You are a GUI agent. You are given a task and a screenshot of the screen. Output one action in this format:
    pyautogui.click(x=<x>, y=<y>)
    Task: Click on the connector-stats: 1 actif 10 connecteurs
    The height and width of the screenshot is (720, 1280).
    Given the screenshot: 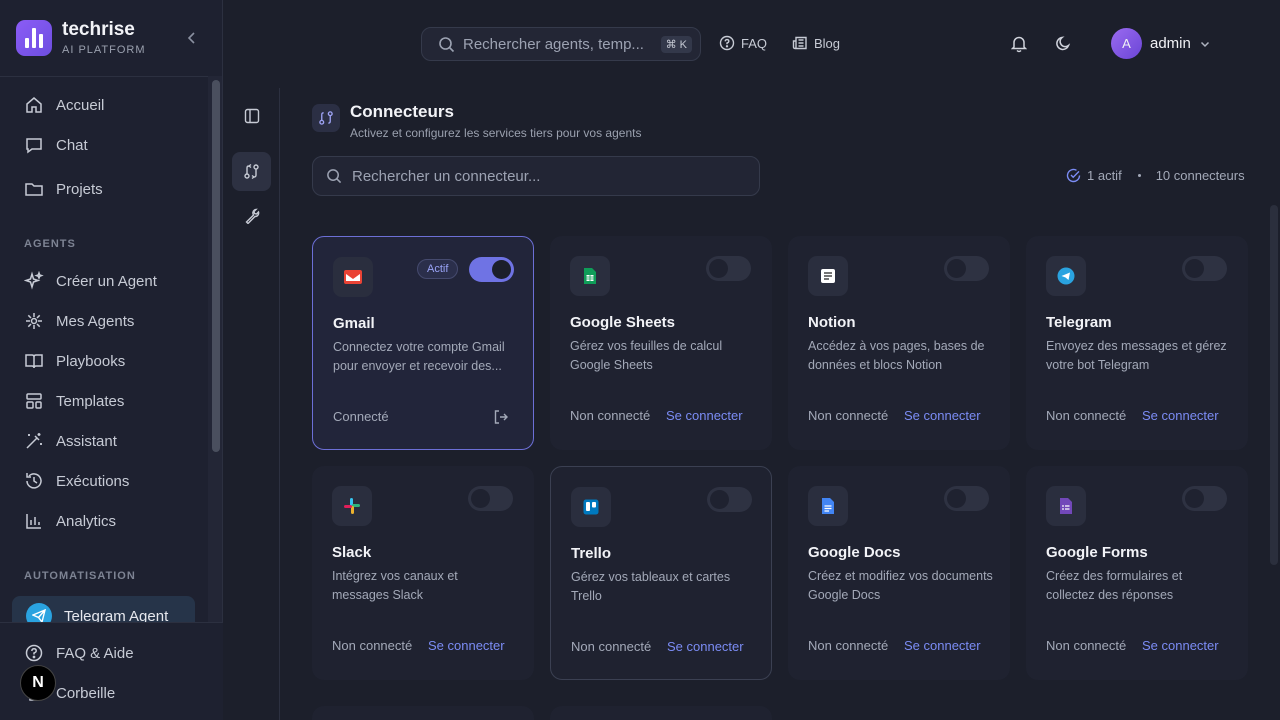 What is the action you would take?
    pyautogui.click(x=1155, y=175)
    